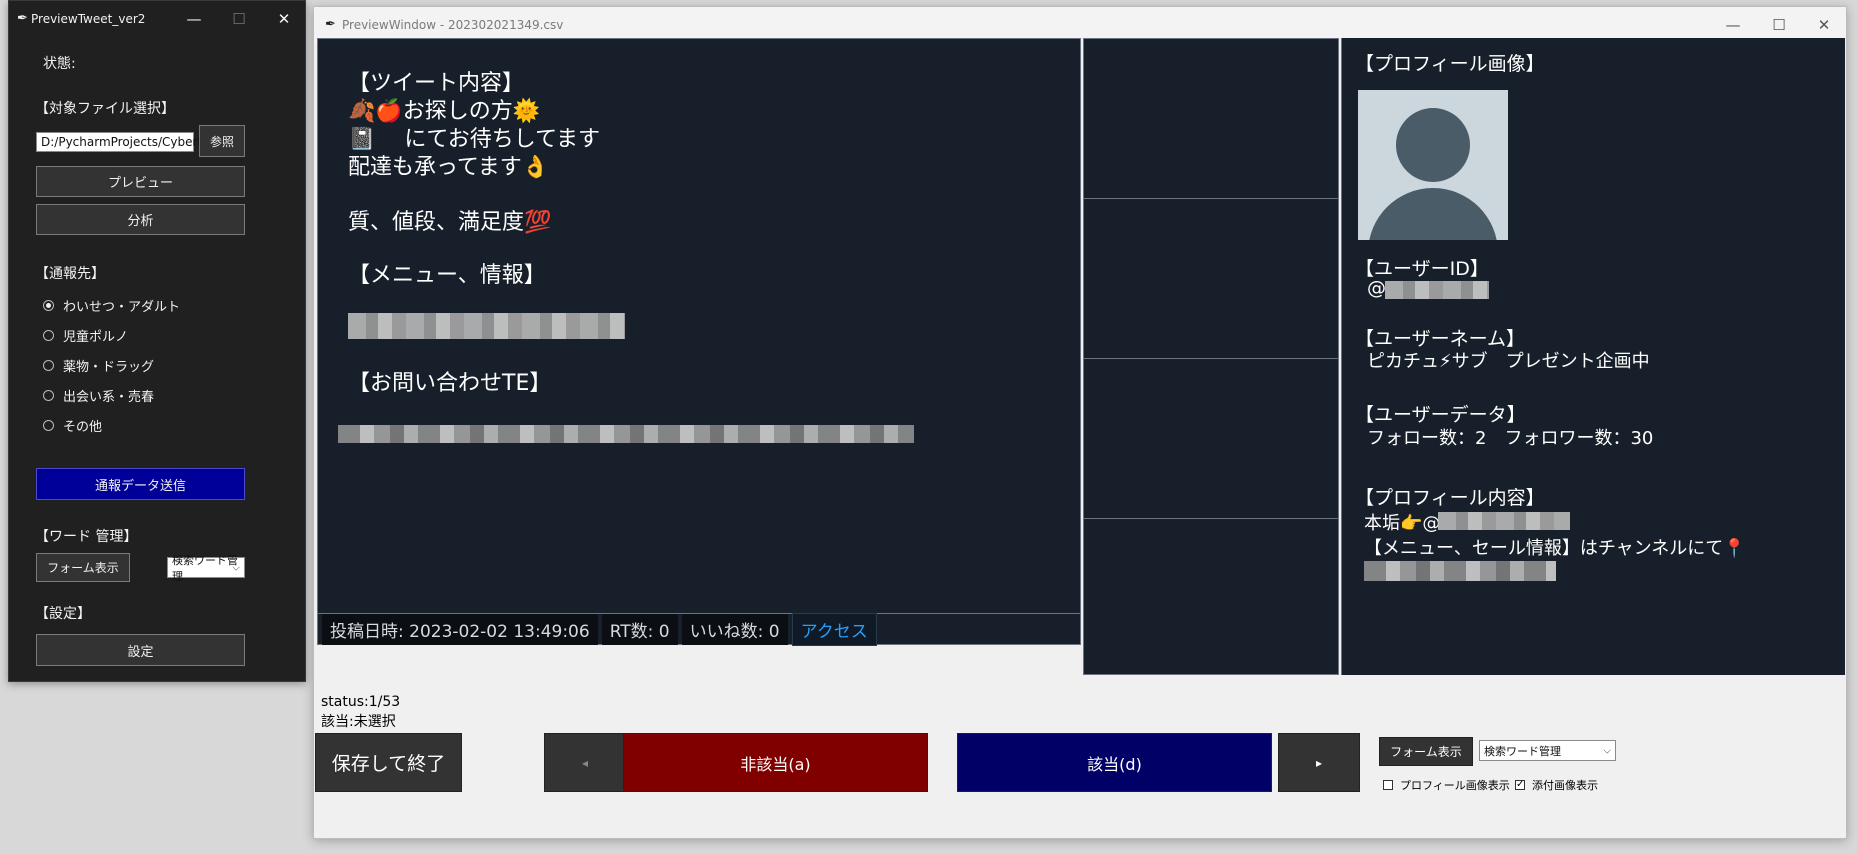  Describe the element at coordinates (1510, 438) in the screenshot. I see `follow-counts: フォロー数：2 フォロワー数：30` at that location.